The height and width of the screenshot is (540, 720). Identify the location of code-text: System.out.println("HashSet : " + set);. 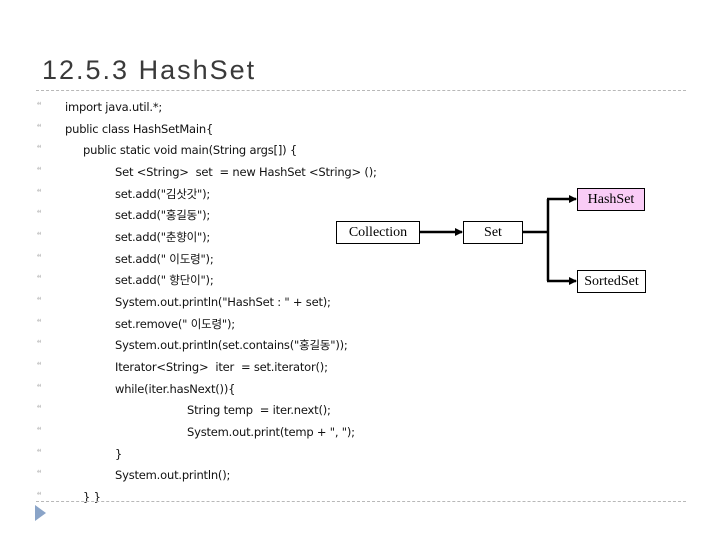
(223, 302).